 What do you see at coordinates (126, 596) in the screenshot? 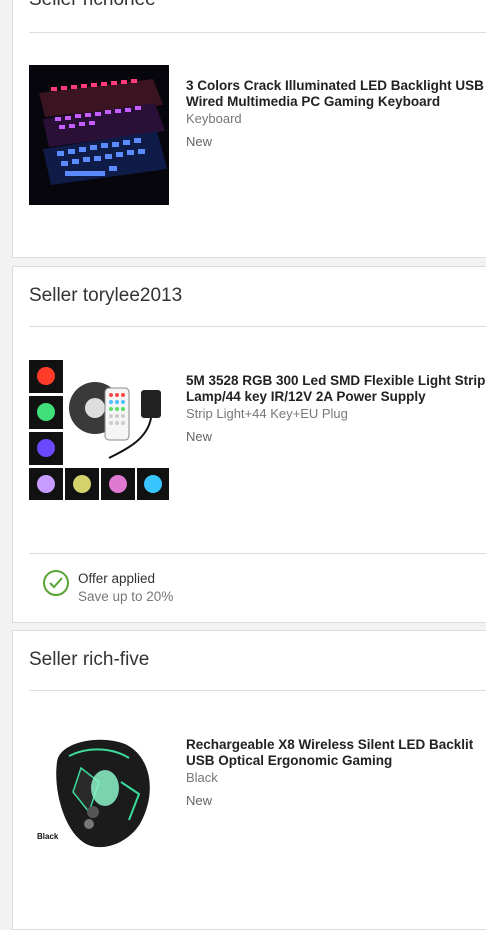
I see `offer-detail: Save up to 20%` at bounding box center [126, 596].